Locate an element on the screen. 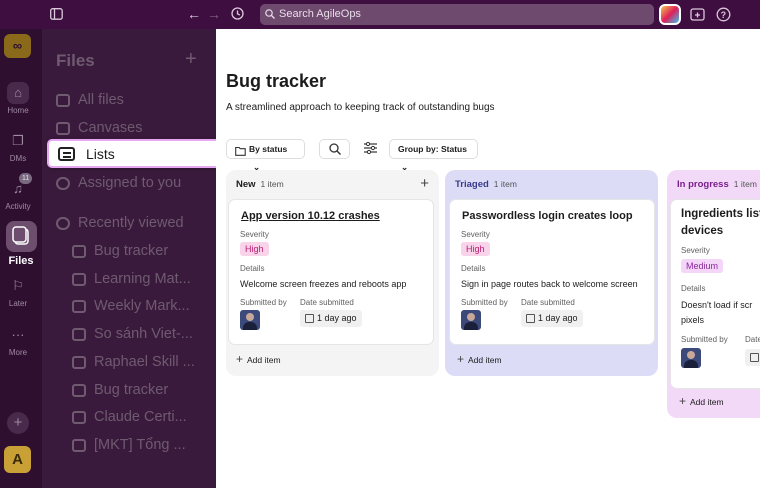 The image size is (760, 488). huddle-icon is located at coordinates (697, 15).